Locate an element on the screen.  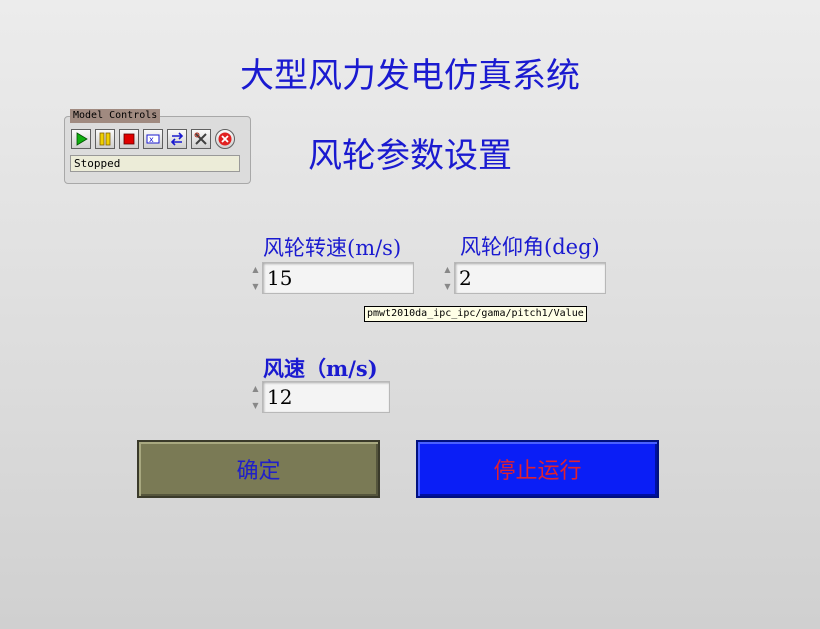
run-button is located at coordinates (81, 139).